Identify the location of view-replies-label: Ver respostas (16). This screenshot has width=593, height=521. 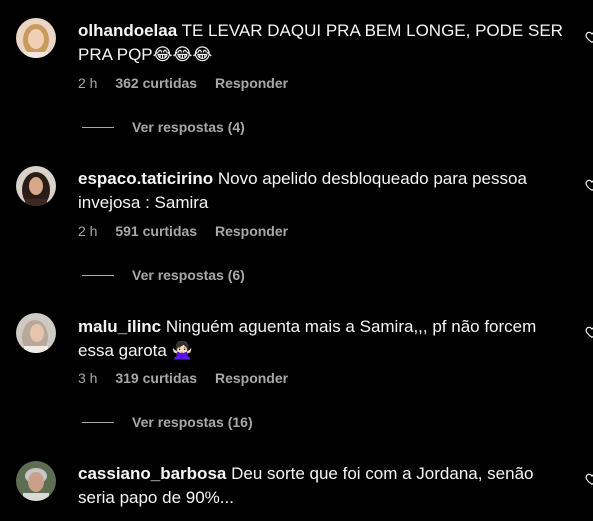
(192, 422).